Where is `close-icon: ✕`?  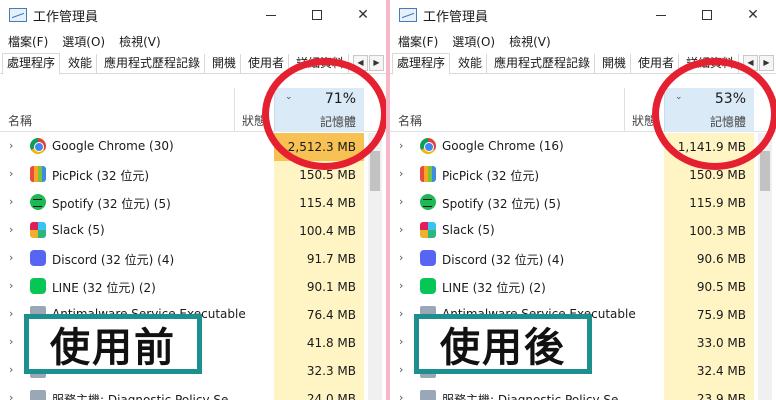
close-icon: ✕ is located at coordinates (363, 15).